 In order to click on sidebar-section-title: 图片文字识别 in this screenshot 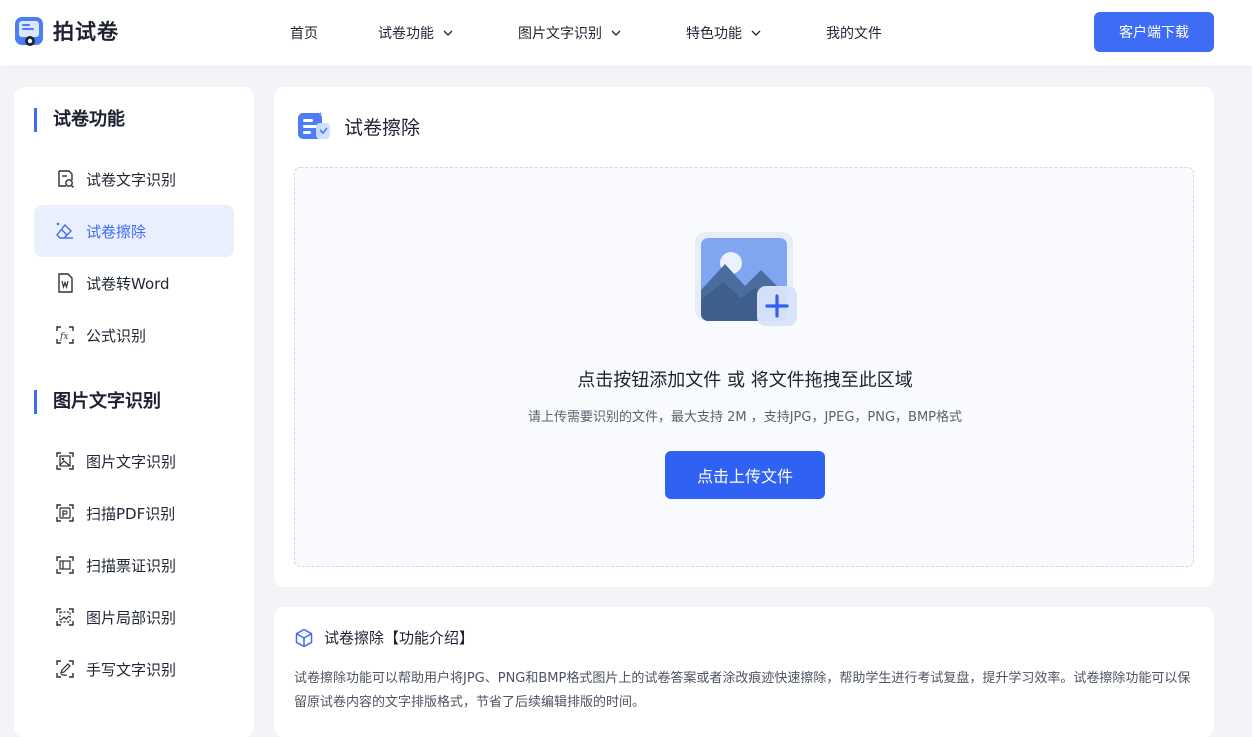, I will do `click(97, 402)`.